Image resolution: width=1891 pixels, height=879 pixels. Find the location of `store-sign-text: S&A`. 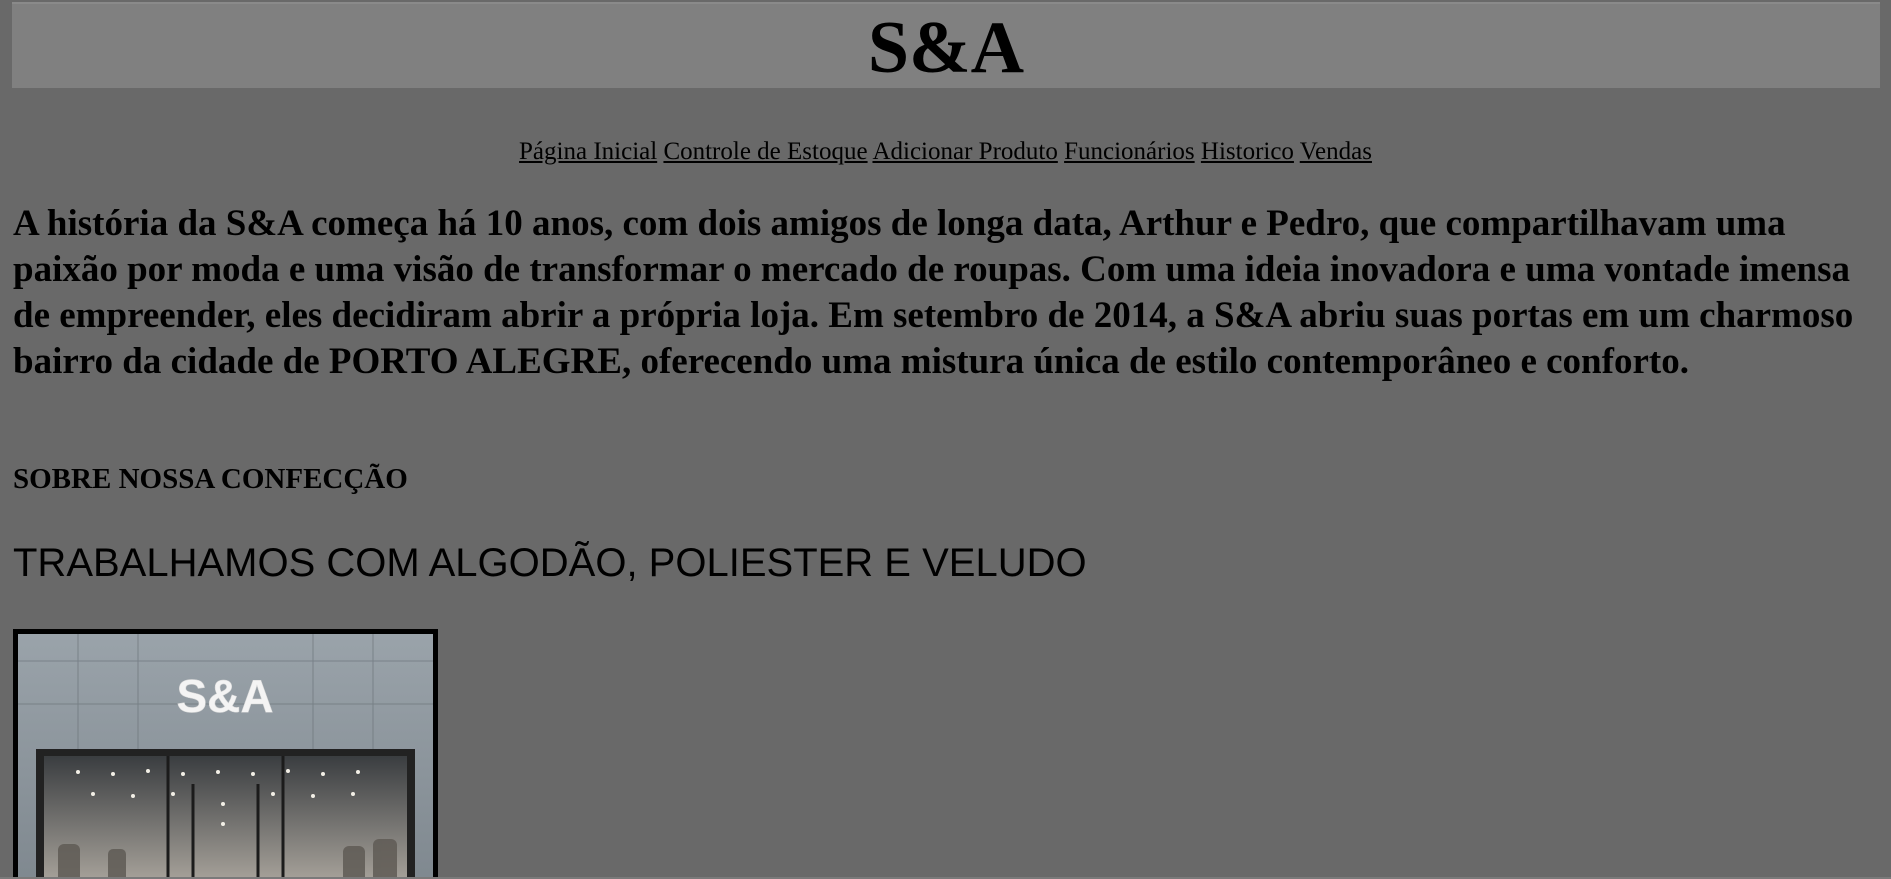

store-sign-text: S&A is located at coordinates (224, 696).